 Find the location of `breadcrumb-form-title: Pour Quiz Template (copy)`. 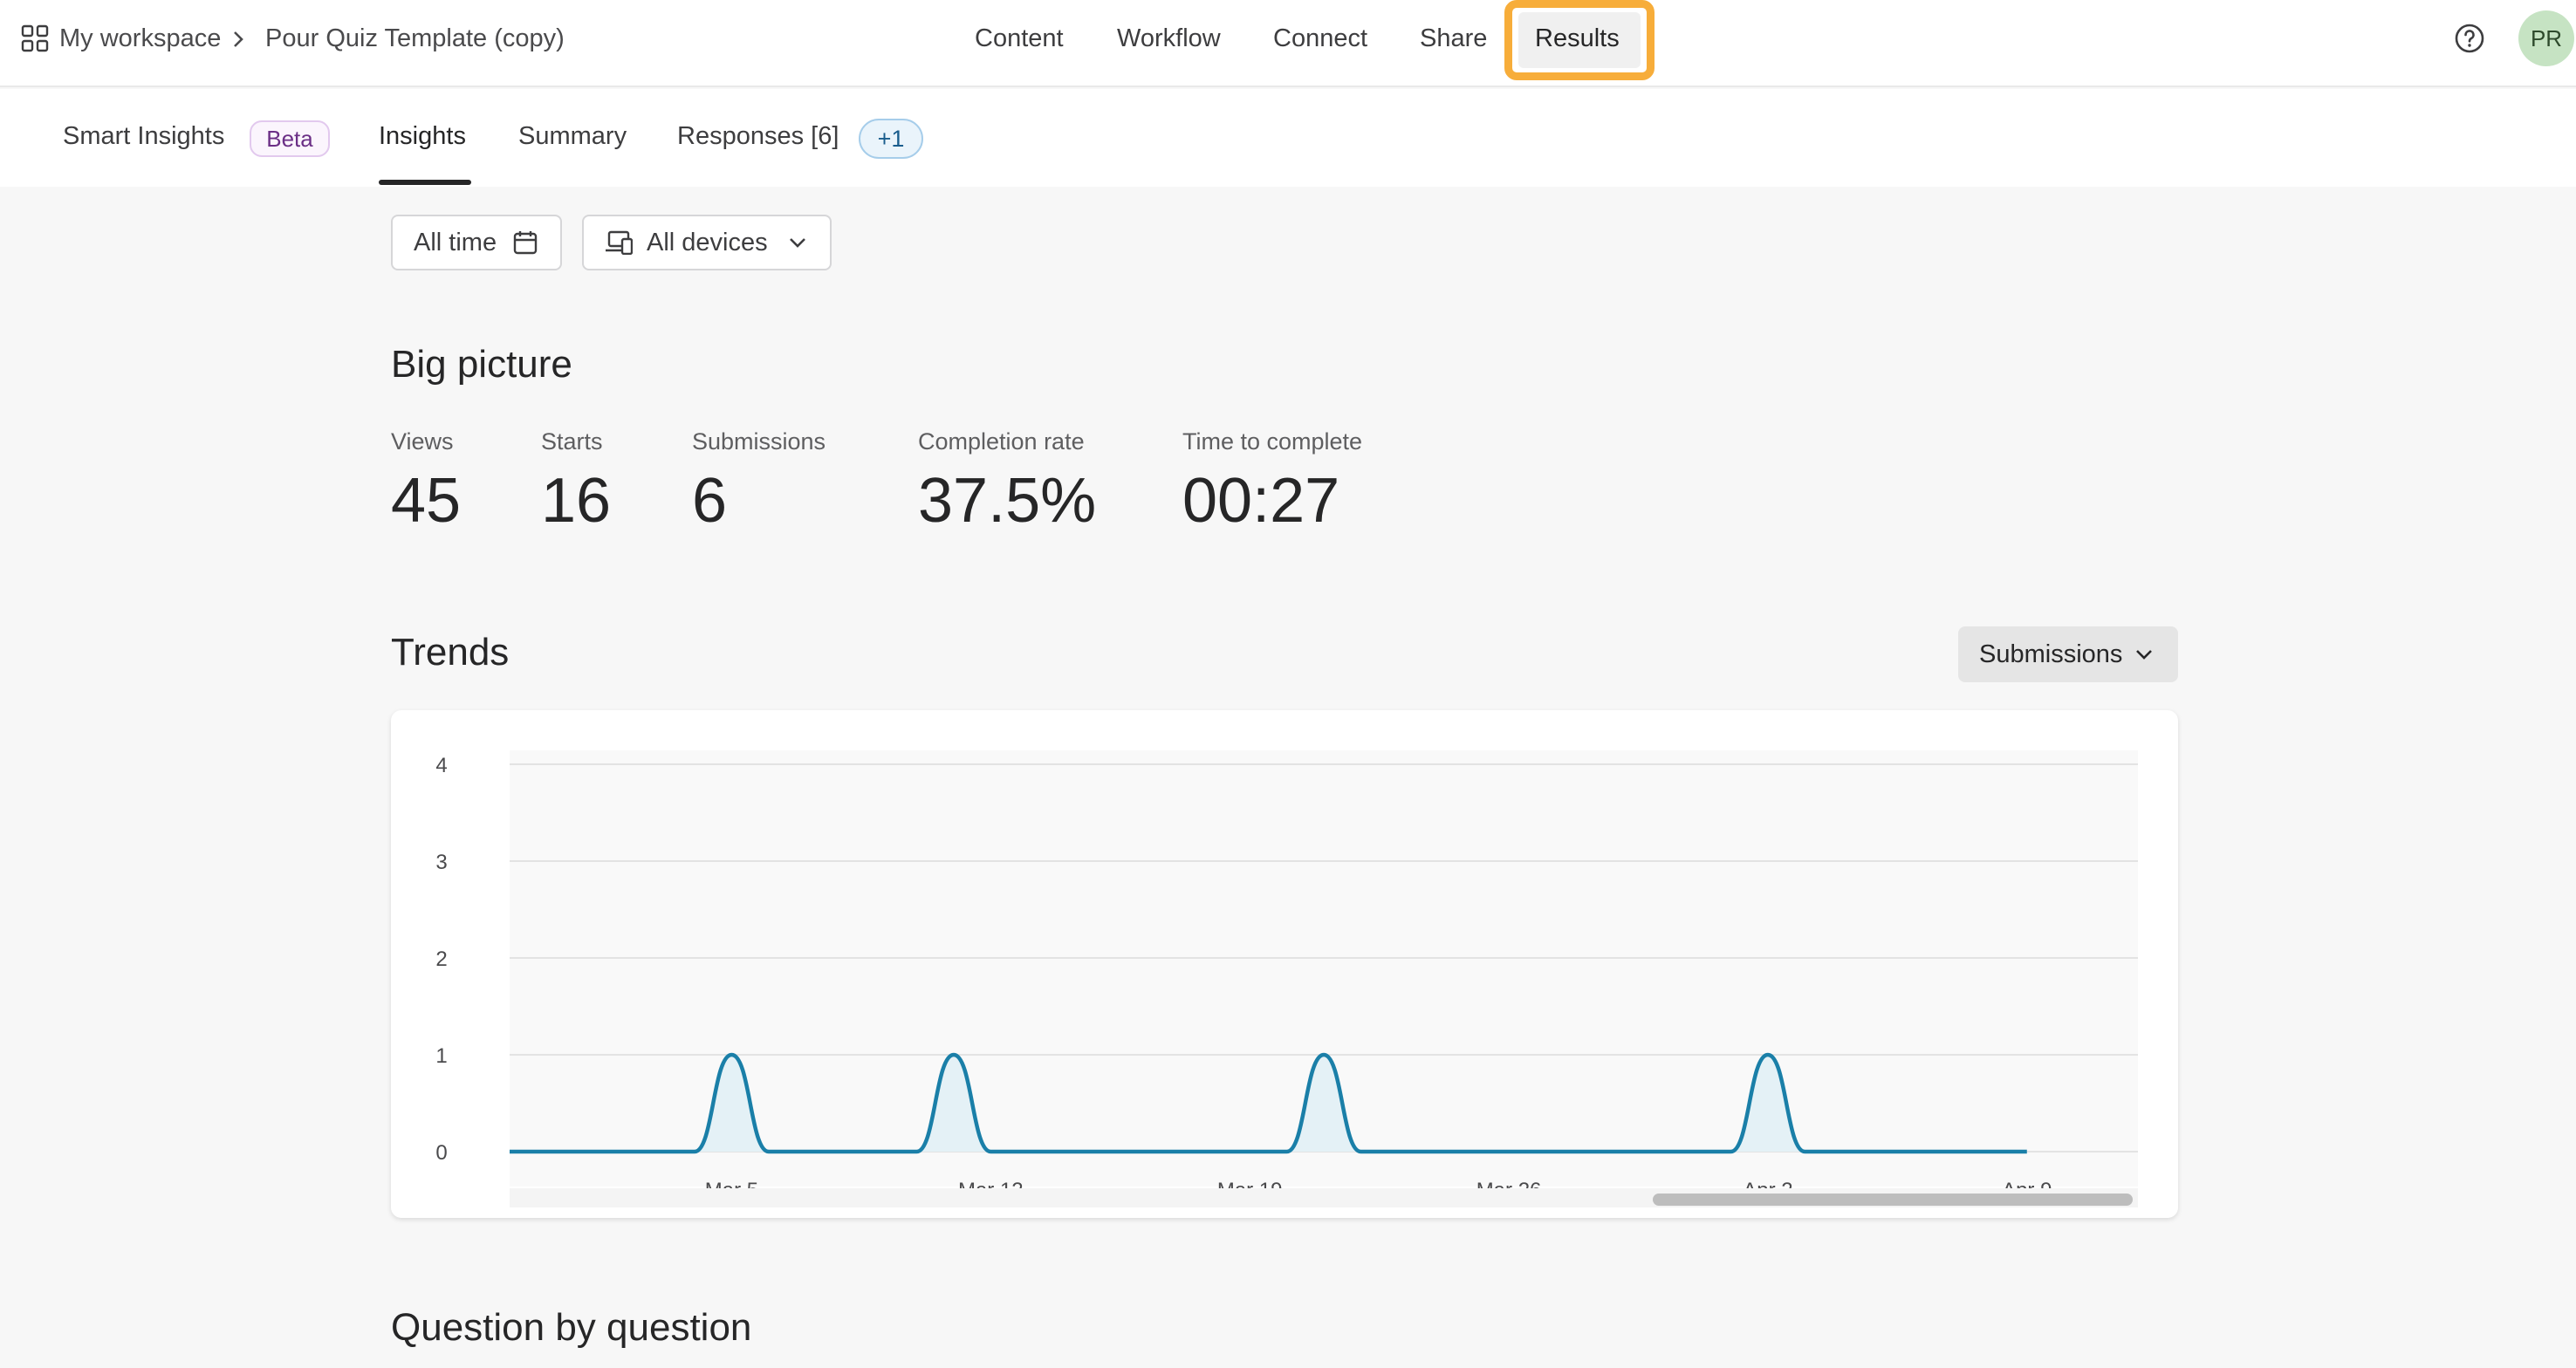

breadcrumb-form-title: Pour Quiz Template (copy) is located at coordinates (415, 38).